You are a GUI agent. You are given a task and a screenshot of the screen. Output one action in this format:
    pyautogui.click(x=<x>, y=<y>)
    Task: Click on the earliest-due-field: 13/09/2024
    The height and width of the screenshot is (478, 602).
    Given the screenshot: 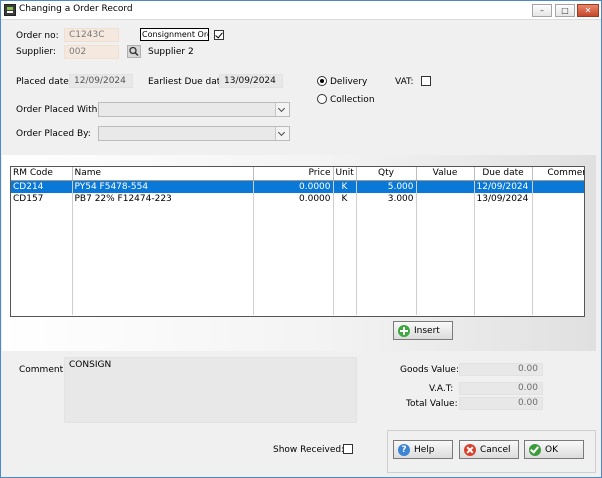 What is the action you would take?
    pyautogui.click(x=251, y=81)
    